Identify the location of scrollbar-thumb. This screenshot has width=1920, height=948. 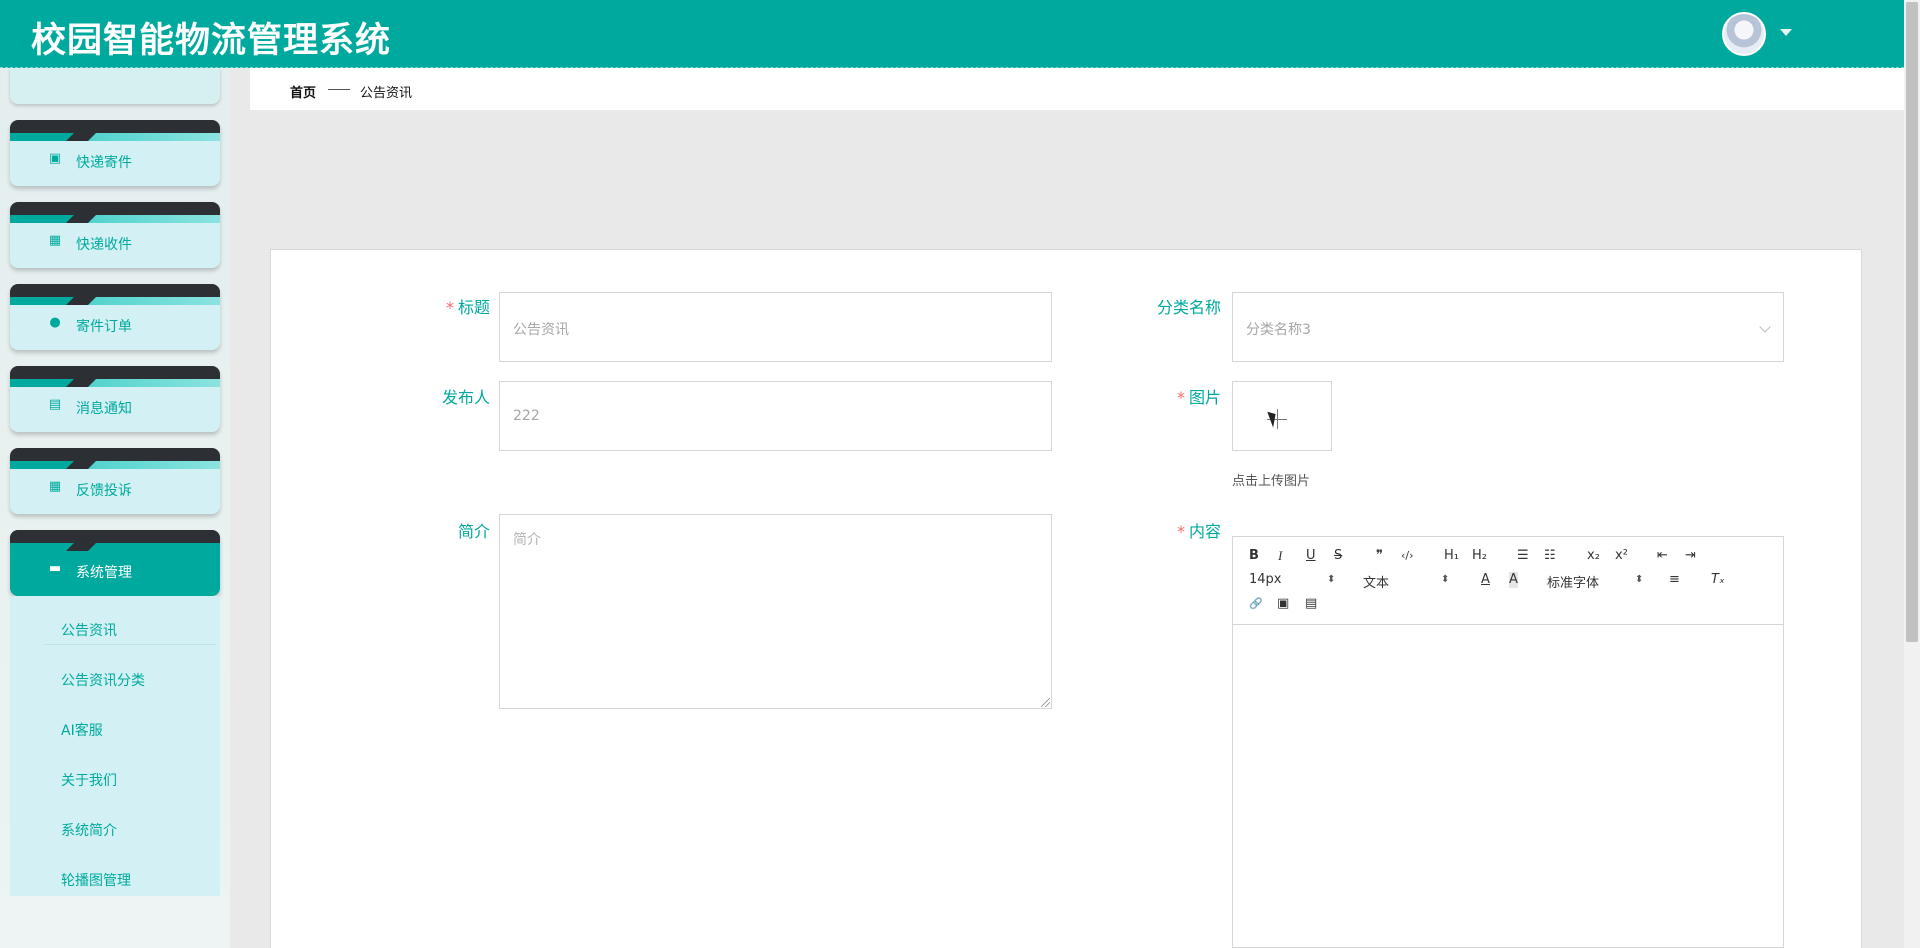
(1912, 322).